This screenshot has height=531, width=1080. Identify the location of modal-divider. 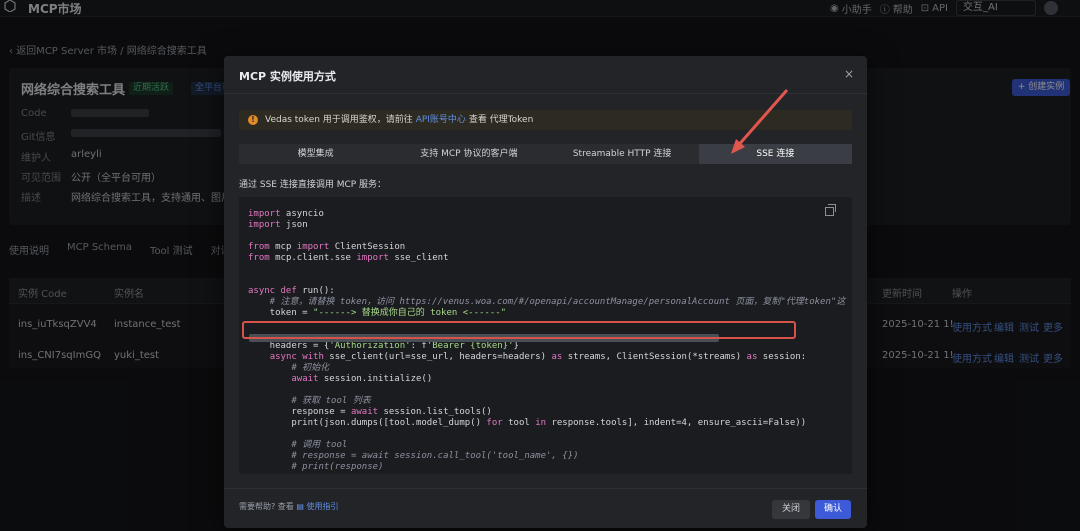
(545, 93).